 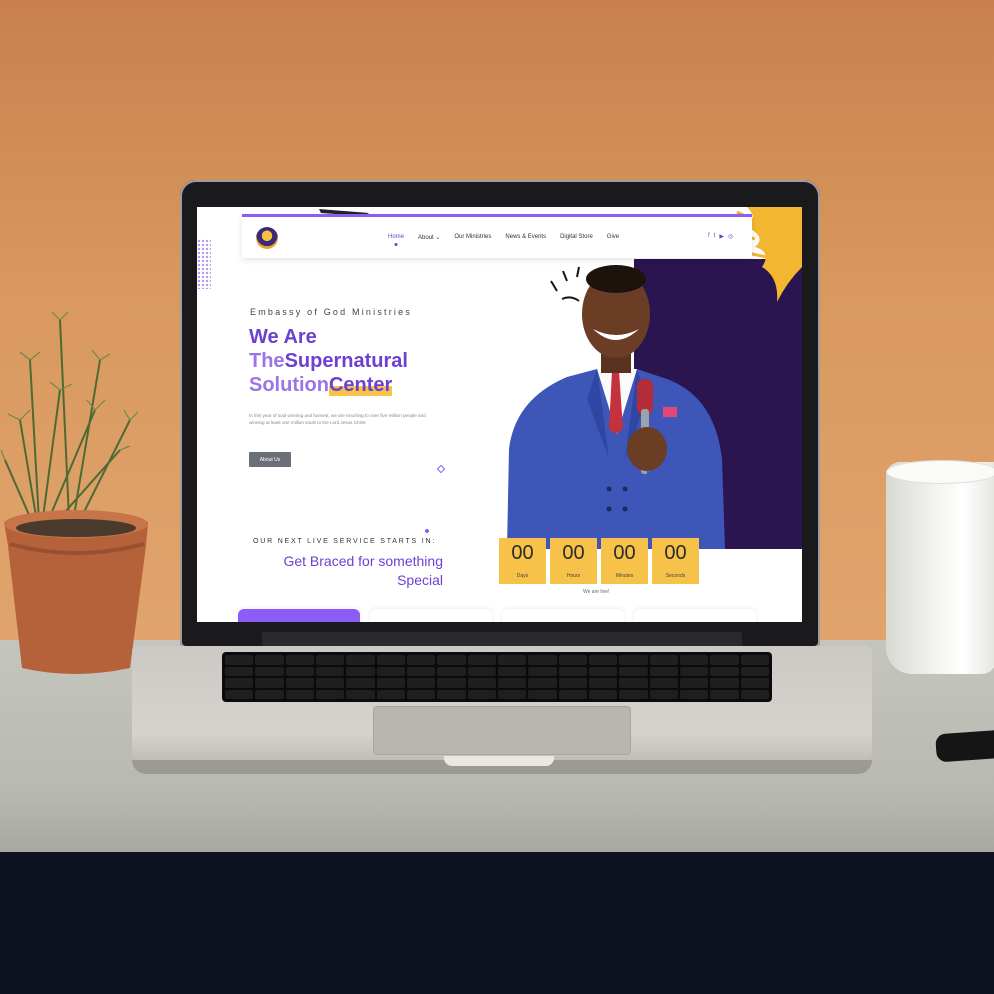 I want to click on nav-item-news-events: News & Events, so click(x=525, y=237).